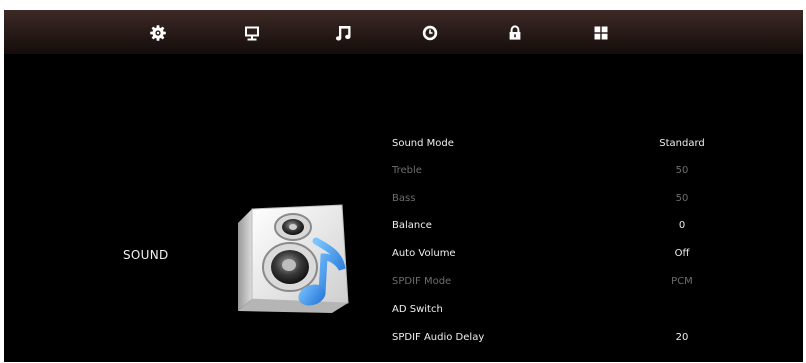 This screenshot has height=363, width=806. Describe the element at coordinates (422, 281) in the screenshot. I see `setting-label: SPDIF Mode` at that location.